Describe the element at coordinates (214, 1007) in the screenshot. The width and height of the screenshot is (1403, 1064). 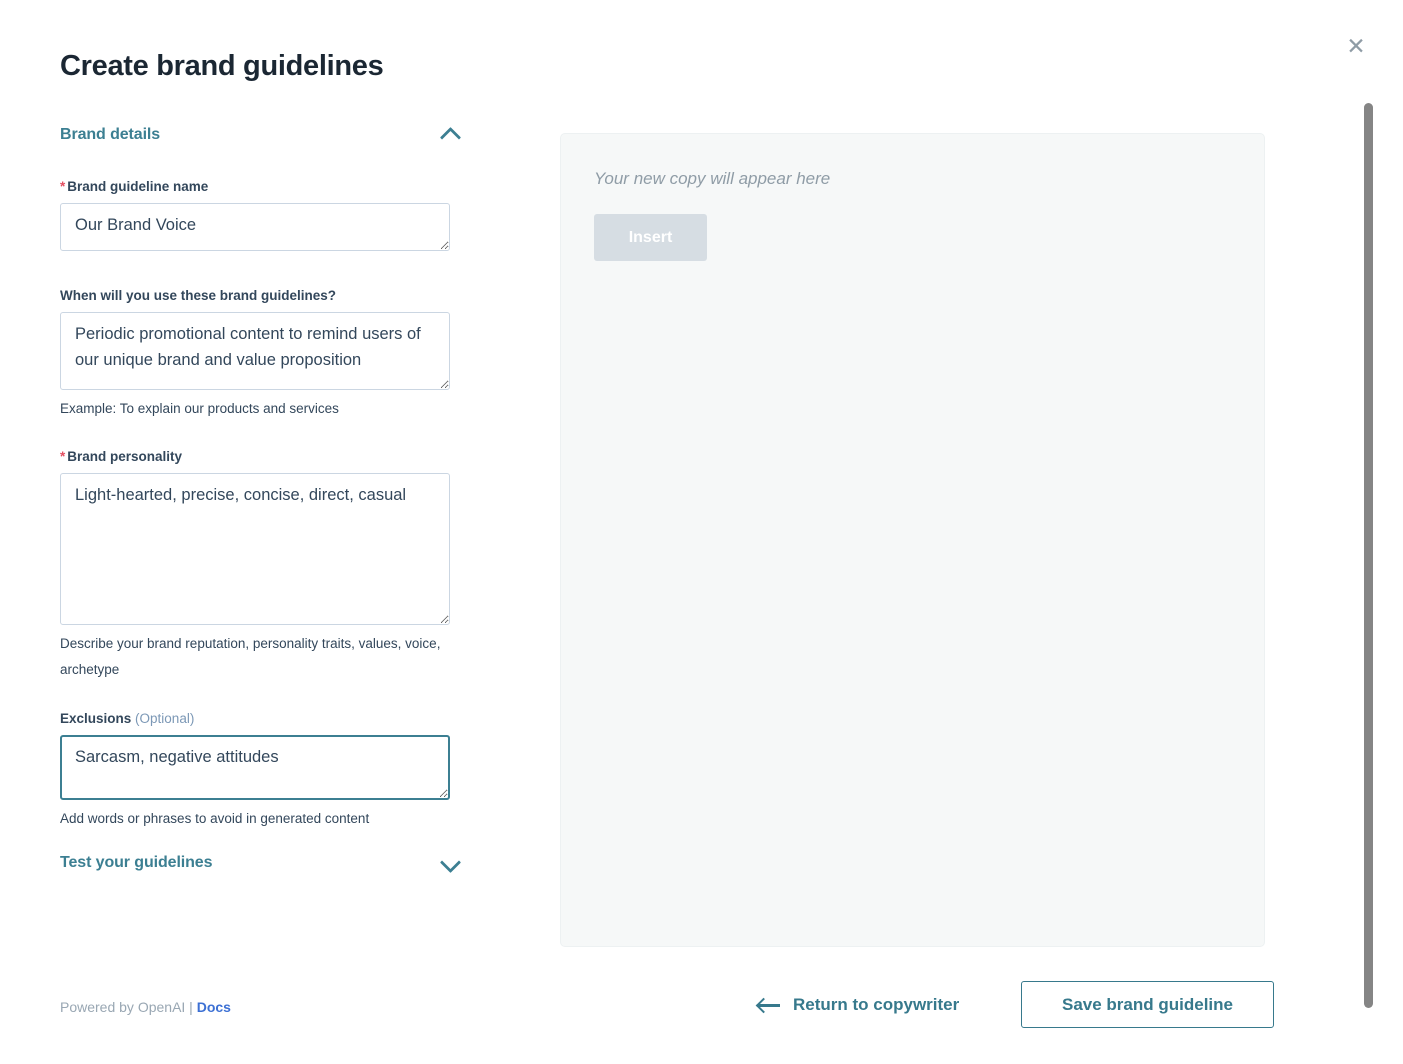
I see `docs-link: Docs` at that location.